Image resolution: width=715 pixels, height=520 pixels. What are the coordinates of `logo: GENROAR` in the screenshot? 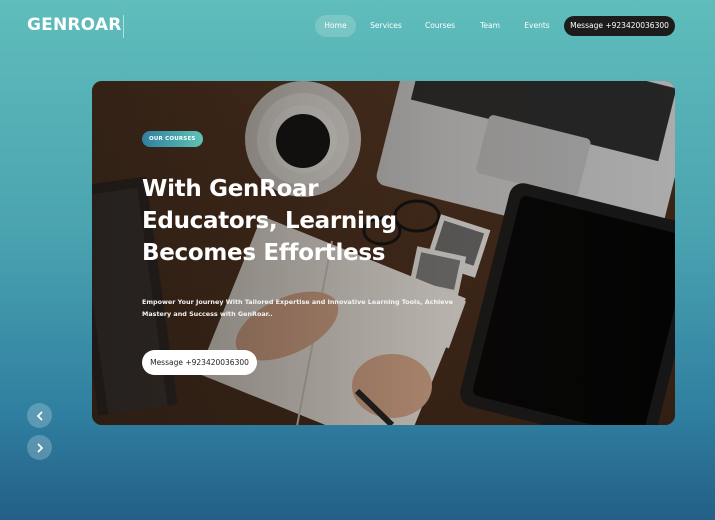 It's located at (74, 25).